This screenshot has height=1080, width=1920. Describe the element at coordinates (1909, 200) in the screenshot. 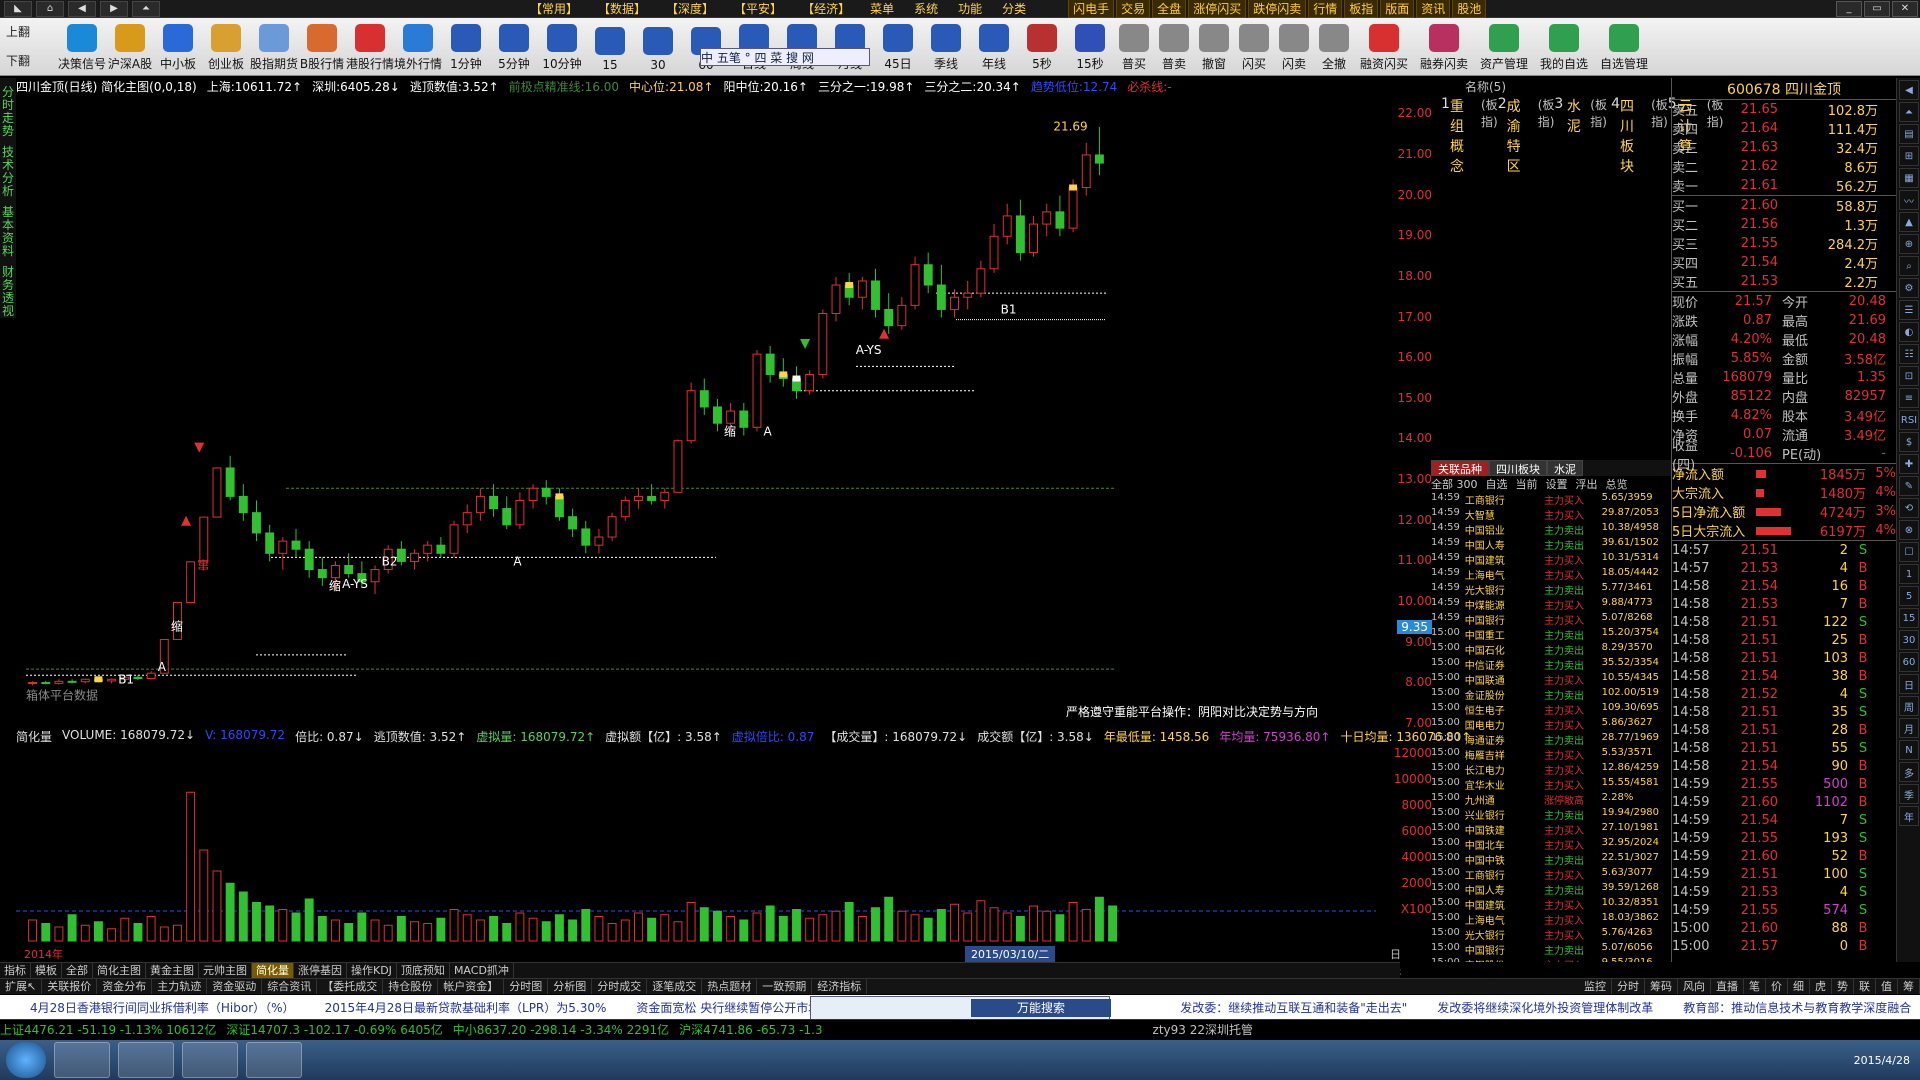

I see `right-tool-icon: 〰` at that location.